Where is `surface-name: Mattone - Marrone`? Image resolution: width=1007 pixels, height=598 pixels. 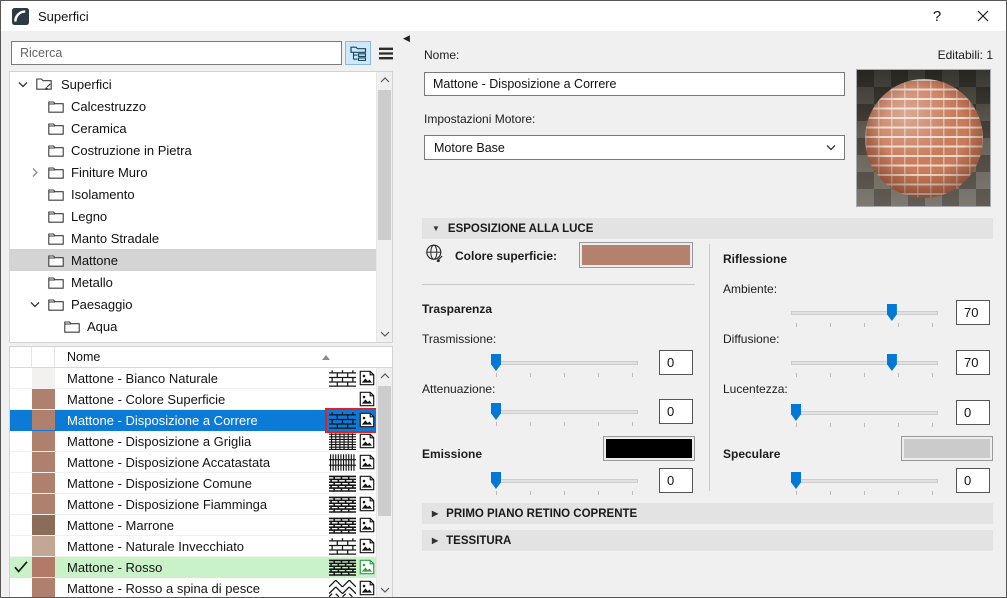
surface-name: Mattone - Marrone is located at coordinates (120, 525).